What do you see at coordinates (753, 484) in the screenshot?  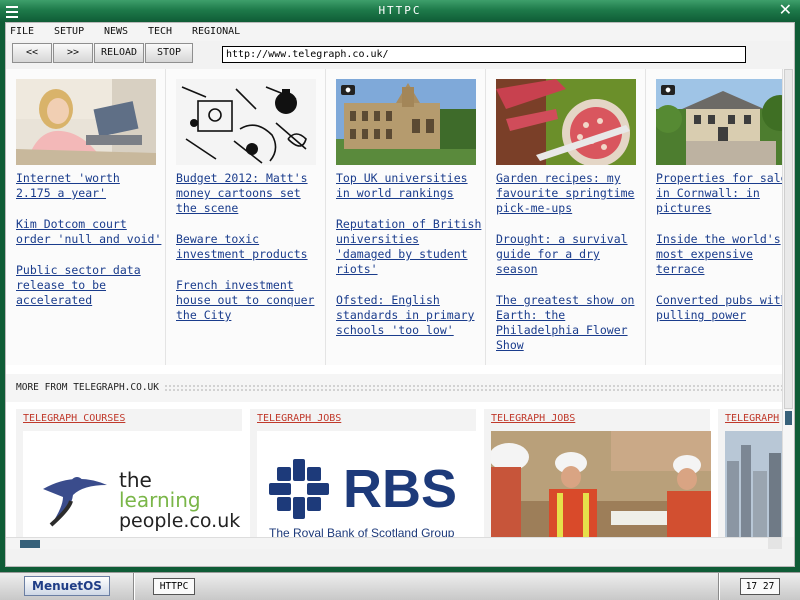 I see `promo-image-city` at bounding box center [753, 484].